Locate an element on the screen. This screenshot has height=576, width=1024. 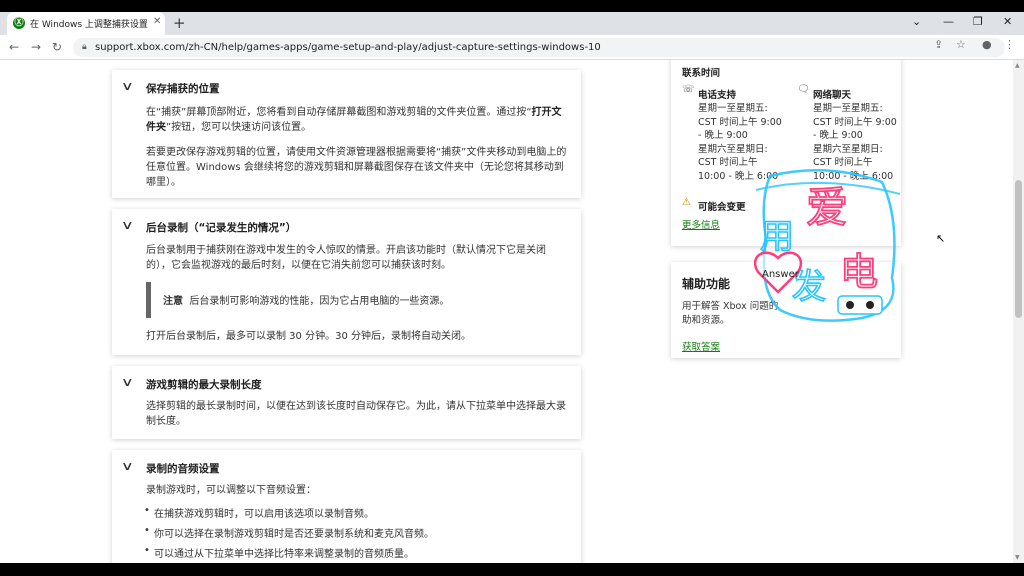
subject-to-change: 可能会变更 is located at coordinates (722, 207).